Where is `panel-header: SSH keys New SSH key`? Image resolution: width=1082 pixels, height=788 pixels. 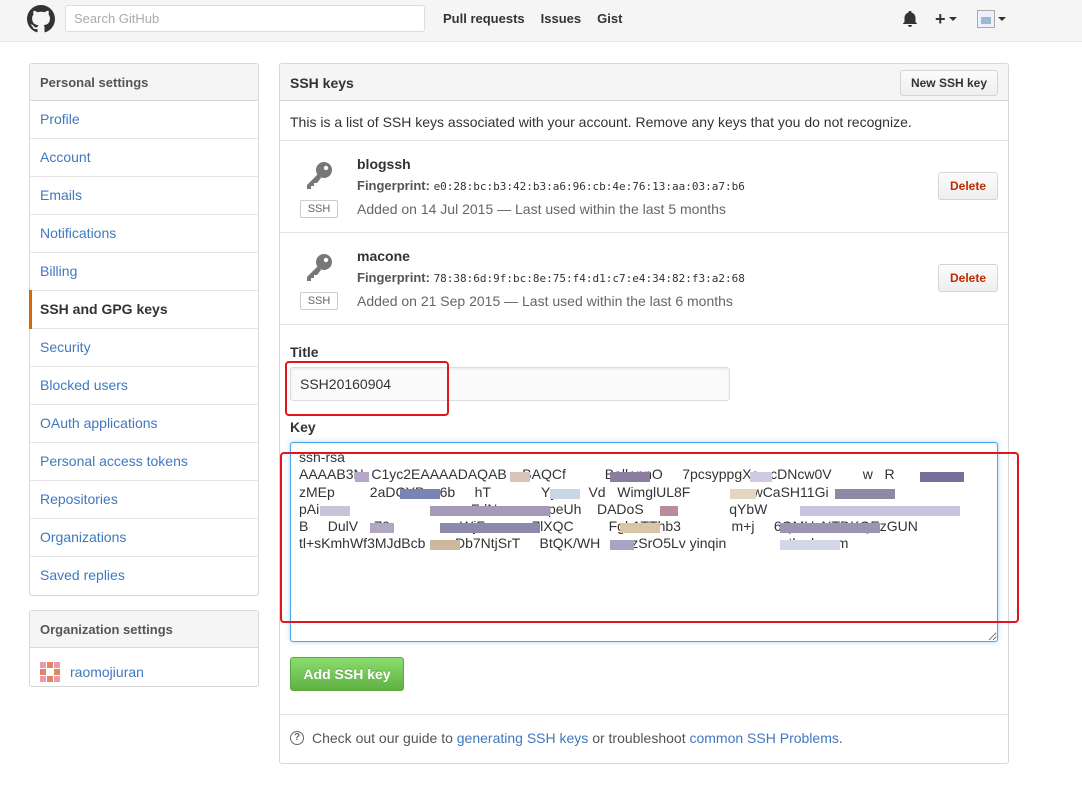 panel-header: SSH keys New SSH key is located at coordinates (644, 82).